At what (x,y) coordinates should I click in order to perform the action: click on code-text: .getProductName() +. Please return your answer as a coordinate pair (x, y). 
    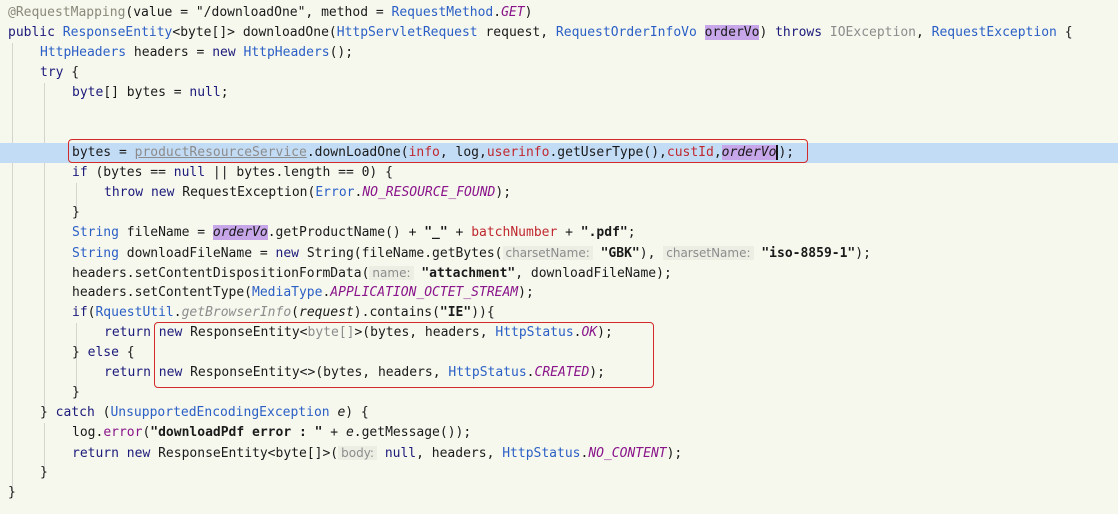
    Looking at the image, I should click on (346, 232).